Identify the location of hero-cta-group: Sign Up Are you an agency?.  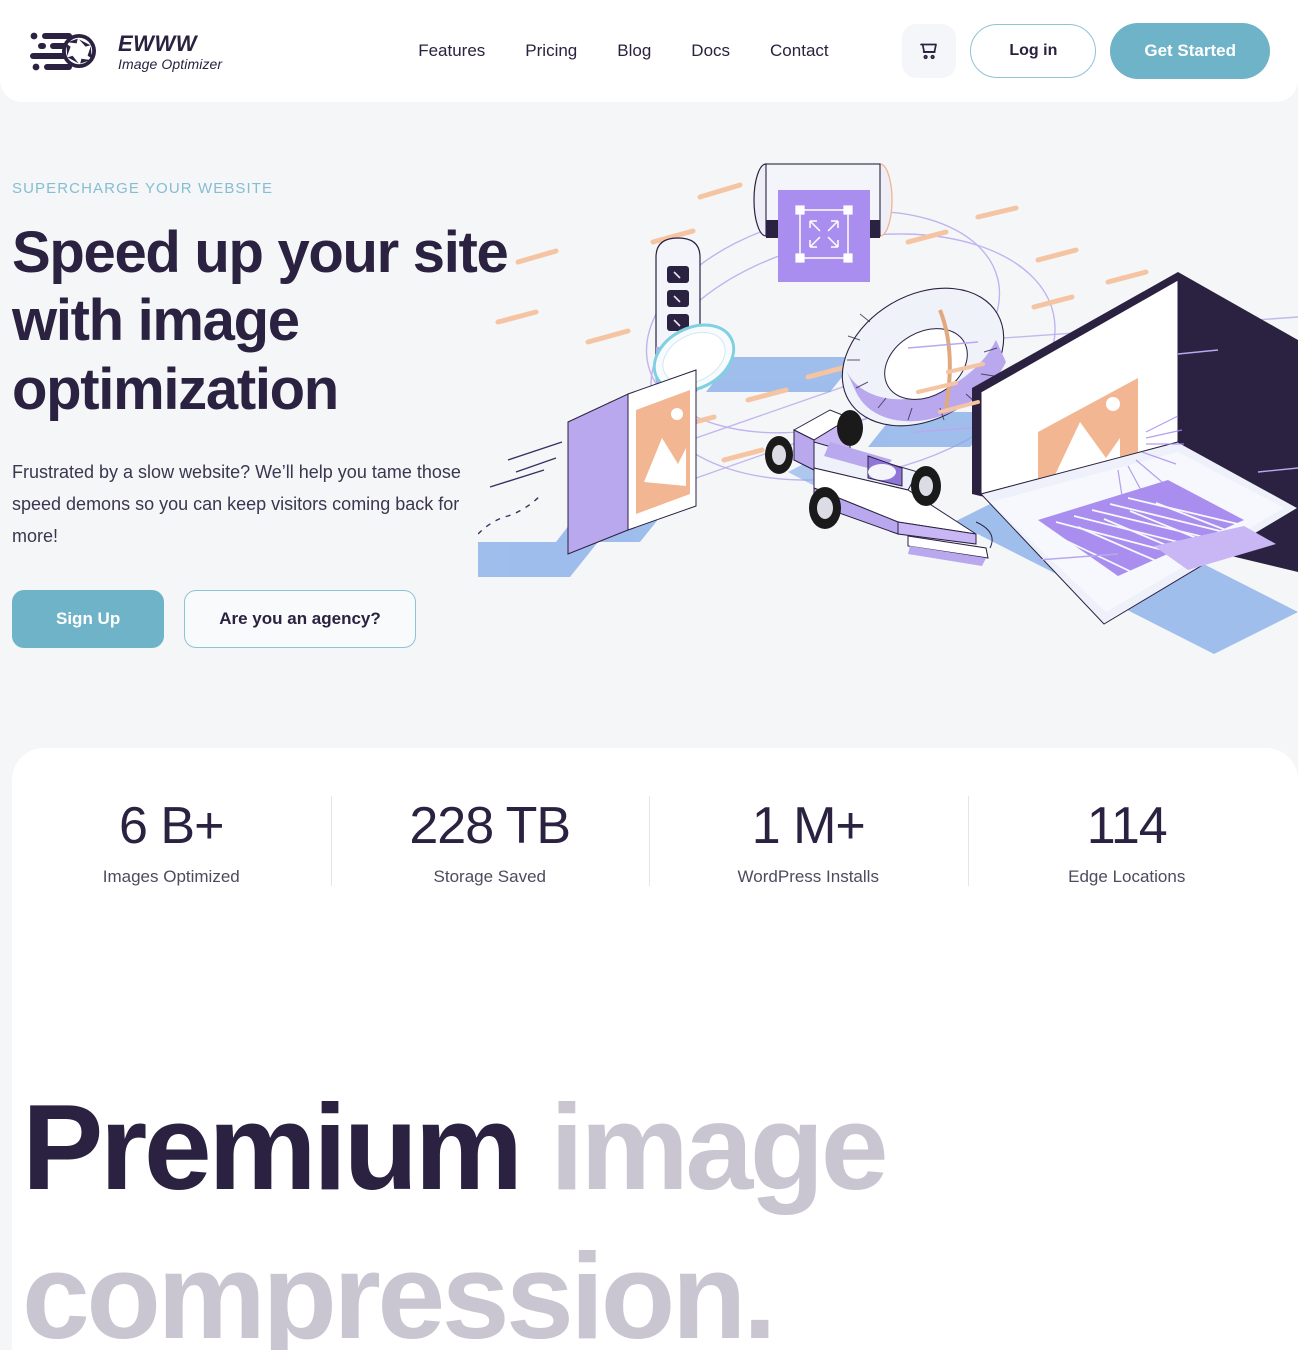
(262, 619).